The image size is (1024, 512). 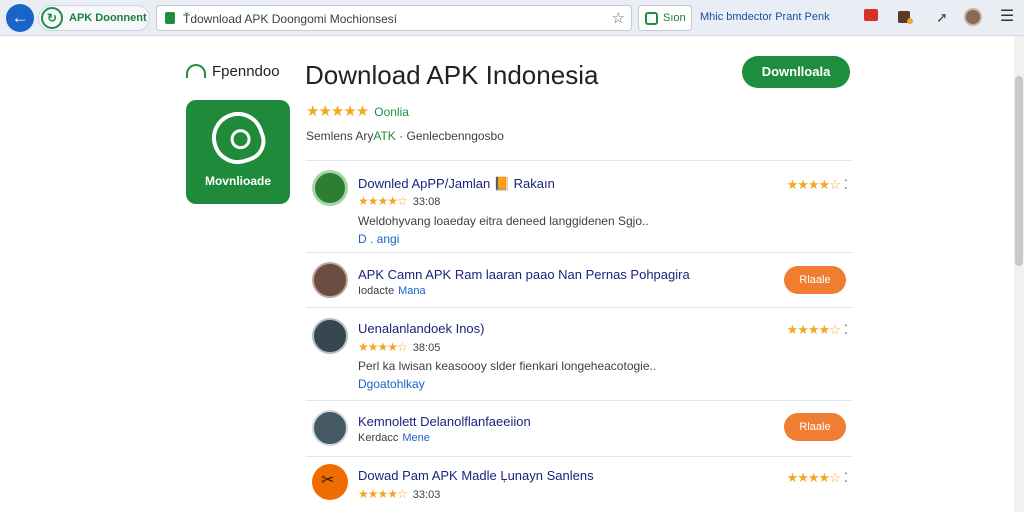 I want to click on item-title: Dowad Pam APK Madle Ļunayn Sanlens, so click(x=476, y=475).